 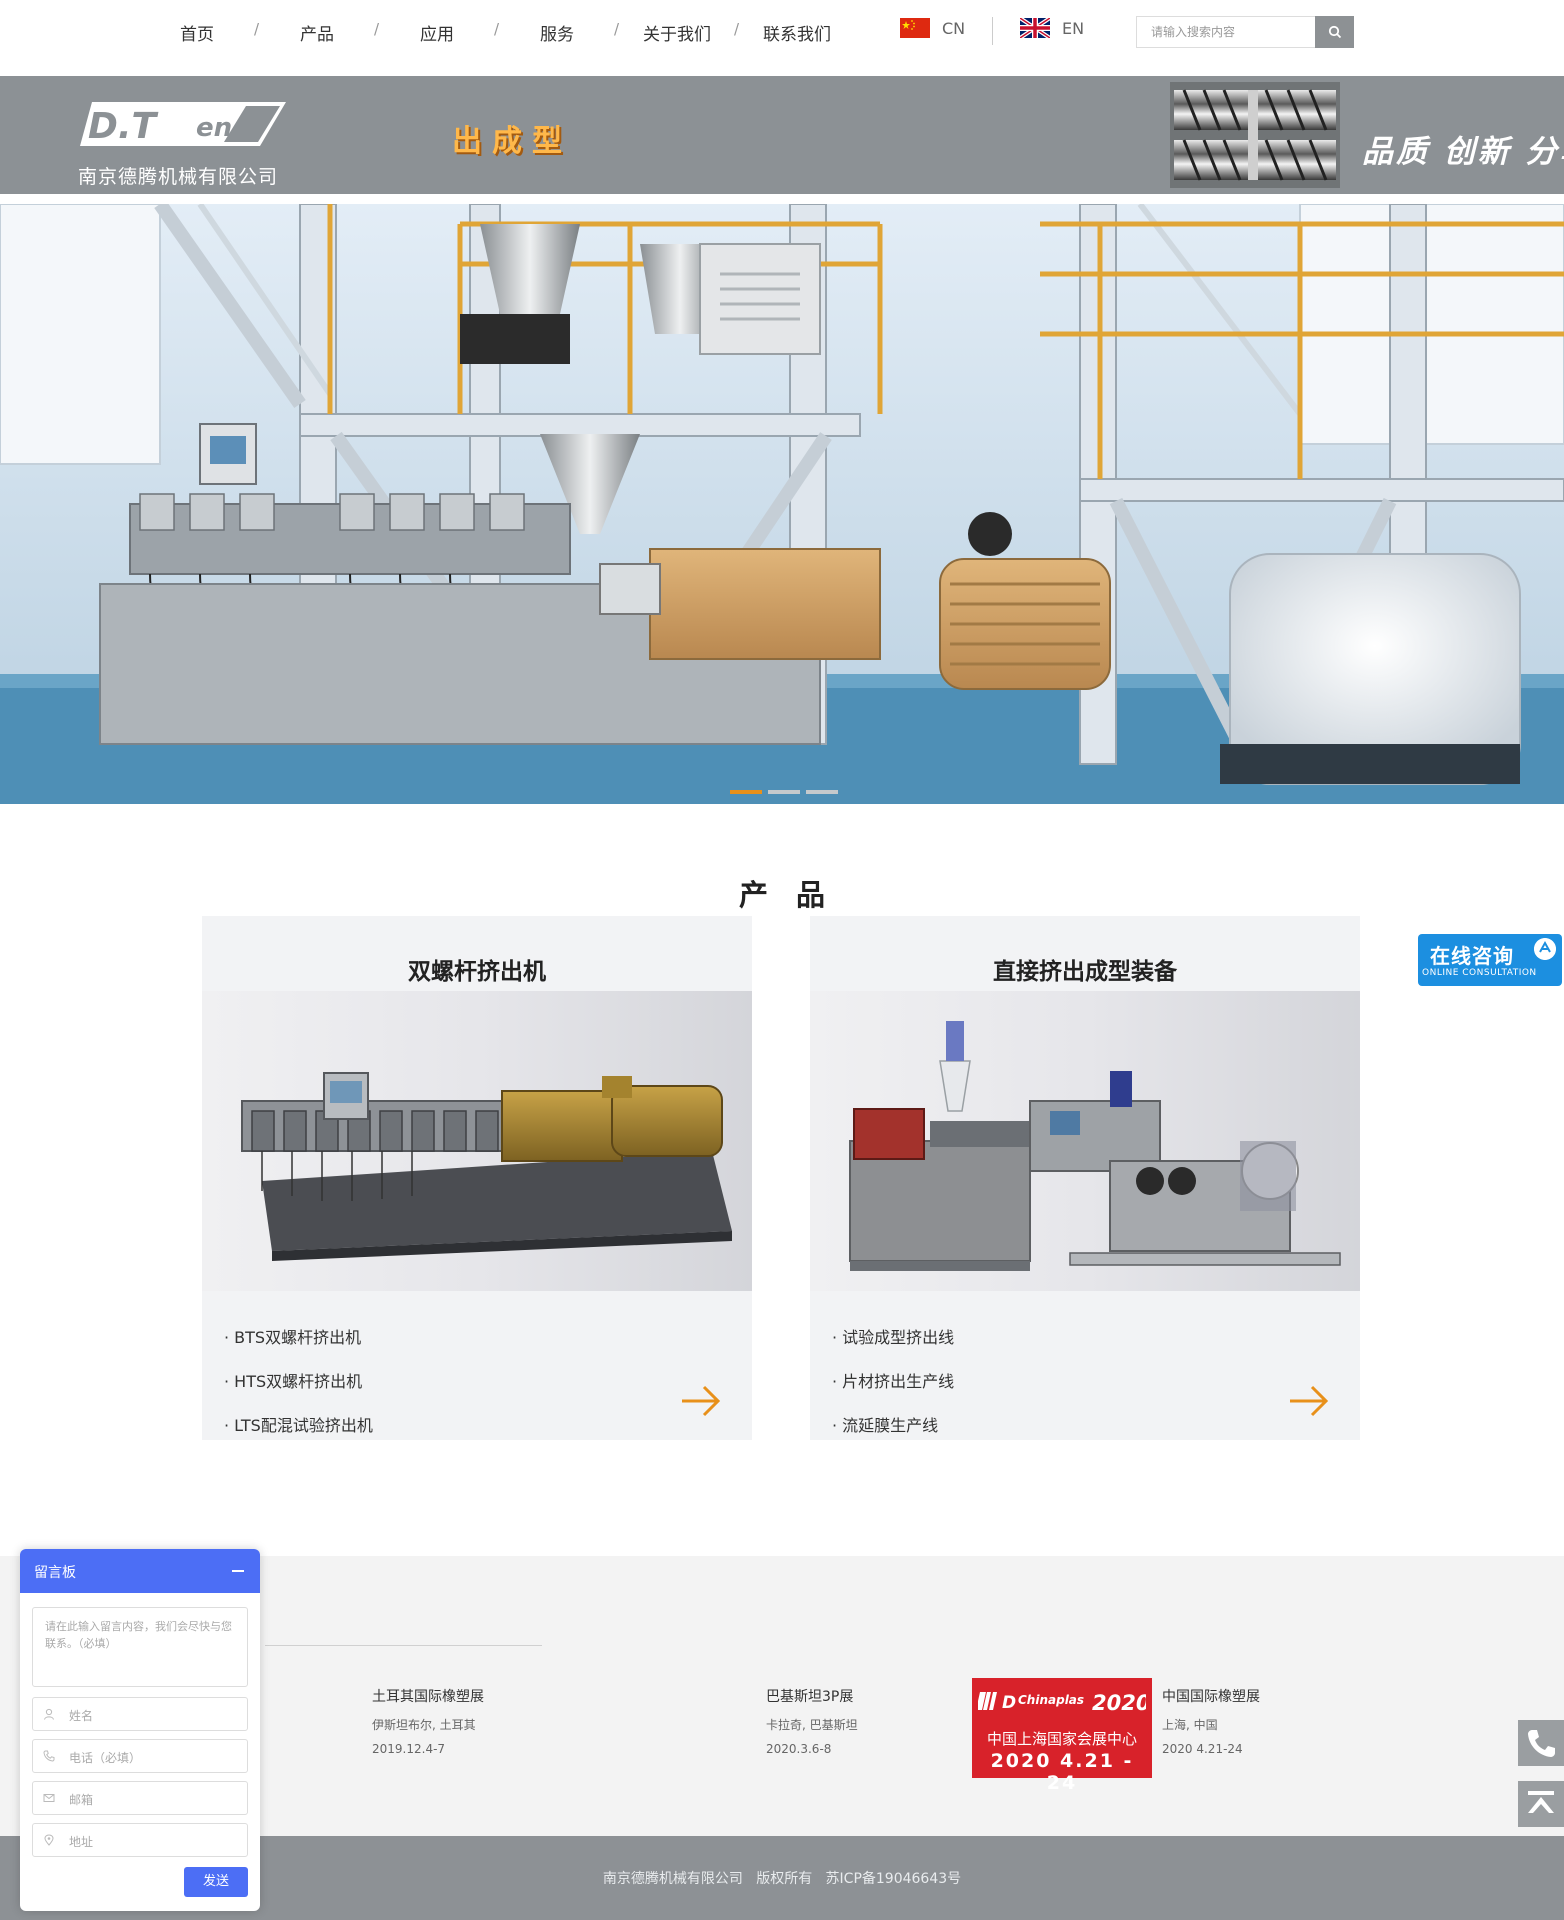 I want to click on product-list: · 试验成型挤出线 · 片材挤出生产线 · 流延膜生产线, so click(x=893, y=1384).